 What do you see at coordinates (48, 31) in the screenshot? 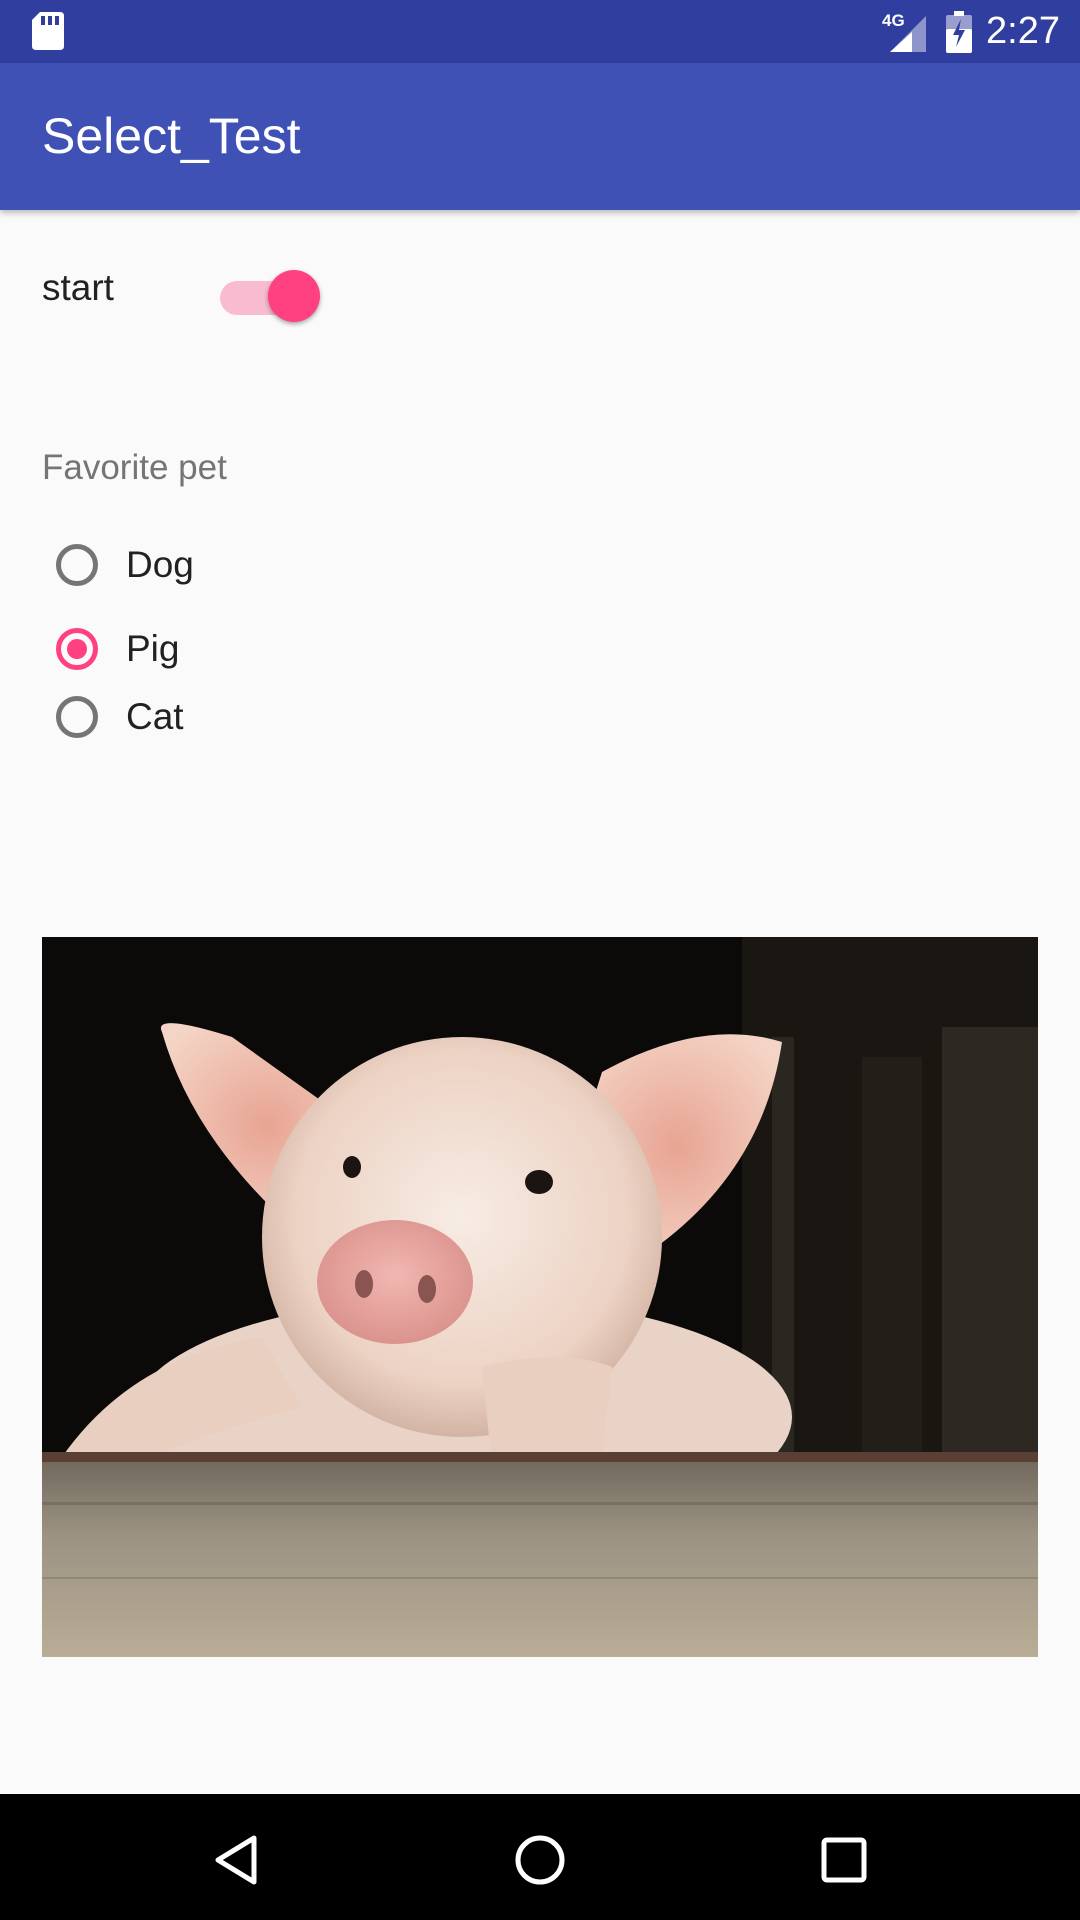
I see `sd-card-icon` at bounding box center [48, 31].